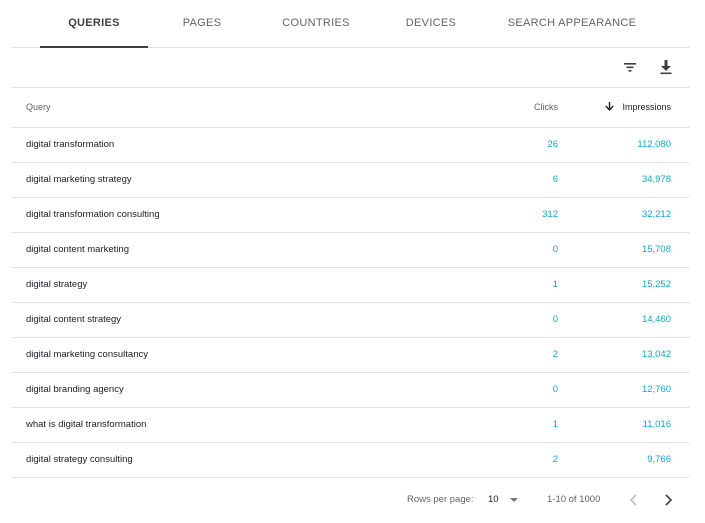  Describe the element at coordinates (351, 145) in the screenshot. I see `table-row: digital transformation 26 112,080` at that location.